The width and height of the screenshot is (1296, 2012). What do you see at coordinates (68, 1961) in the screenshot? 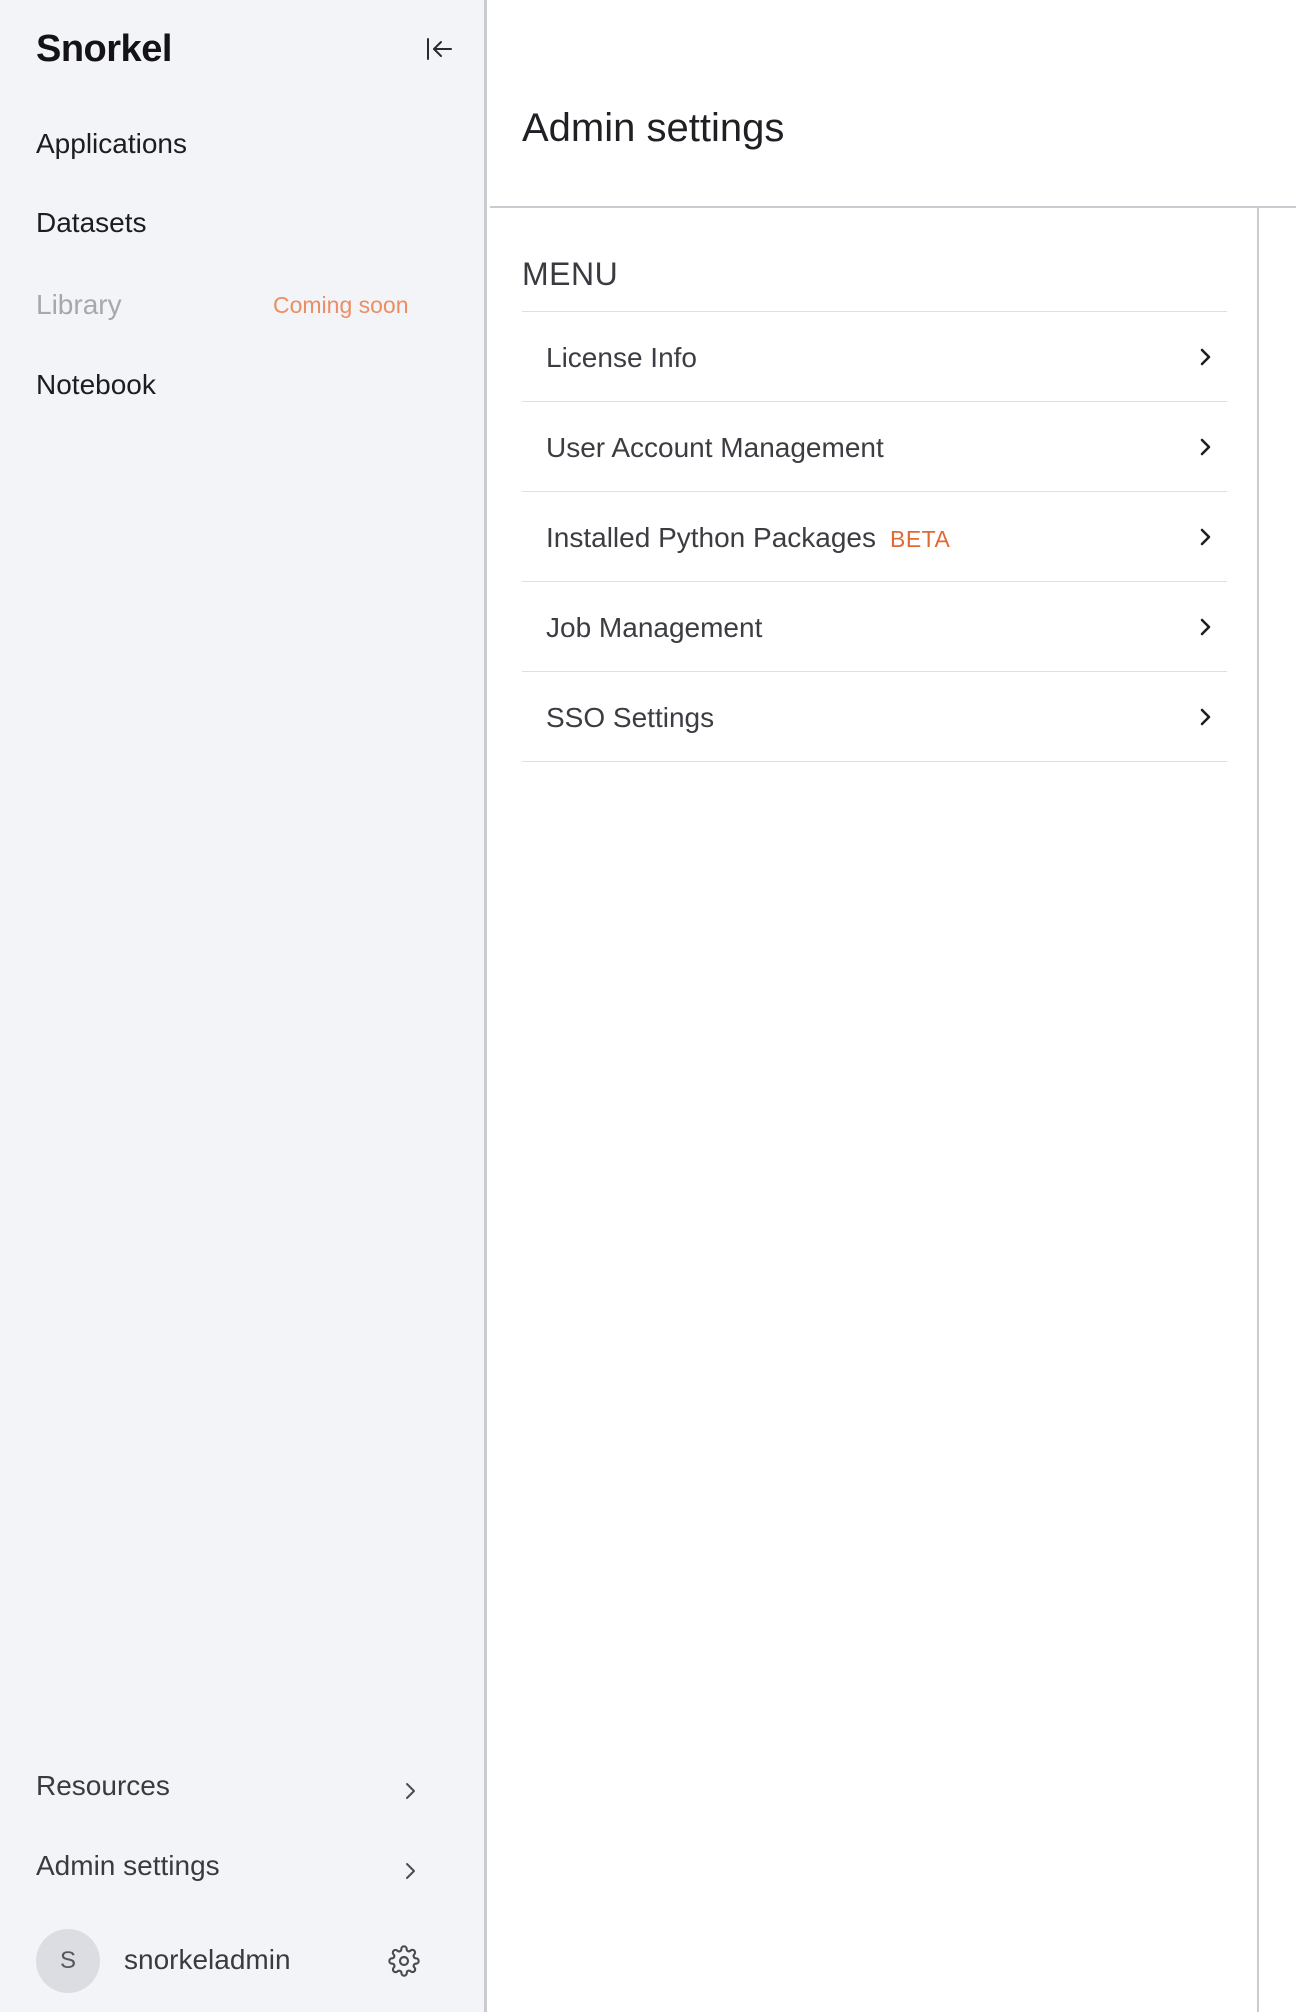
I see `avatar: S` at bounding box center [68, 1961].